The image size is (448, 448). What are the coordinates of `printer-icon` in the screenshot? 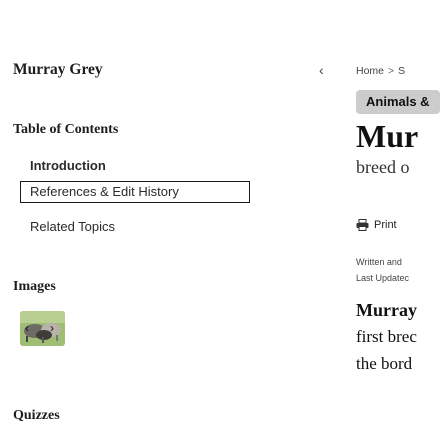 It's located at (362, 225).